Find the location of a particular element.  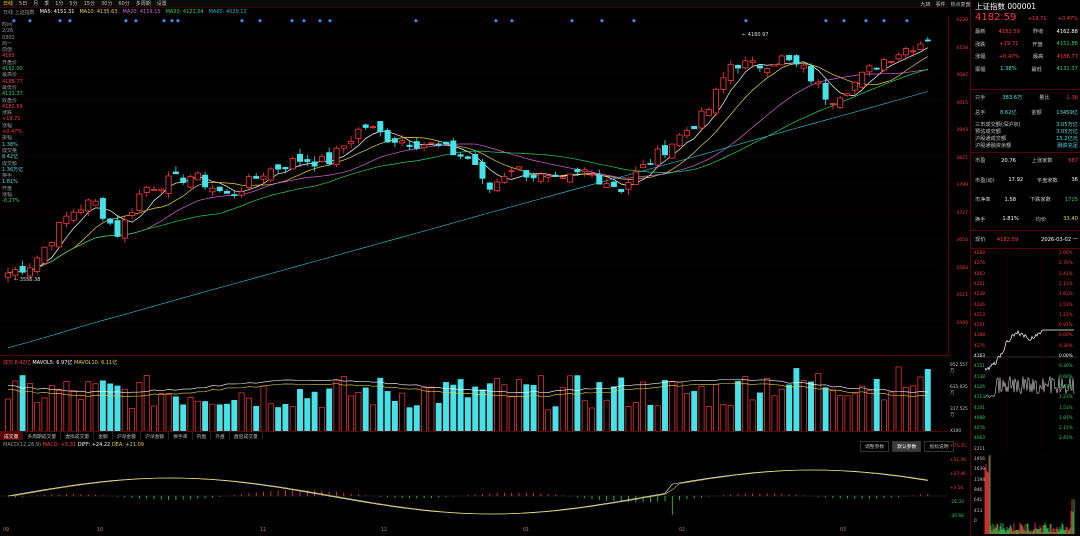

period-3: 季 is located at coordinates (46, 3).